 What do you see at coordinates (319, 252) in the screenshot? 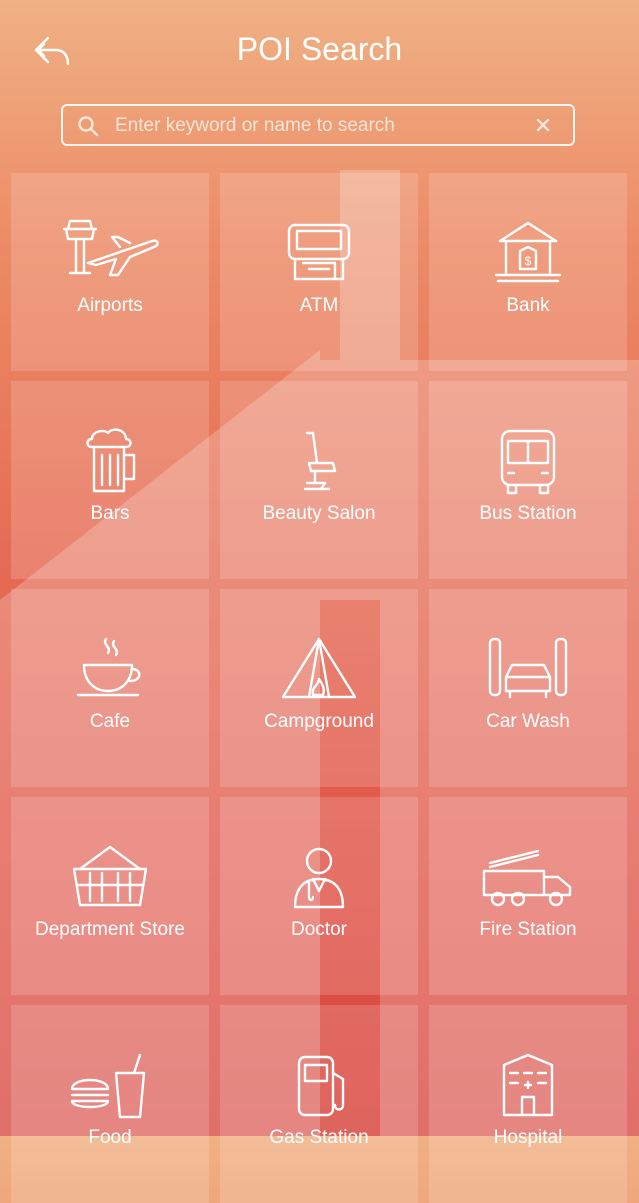
I see `atm-icon` at bounding box center [319, 252].